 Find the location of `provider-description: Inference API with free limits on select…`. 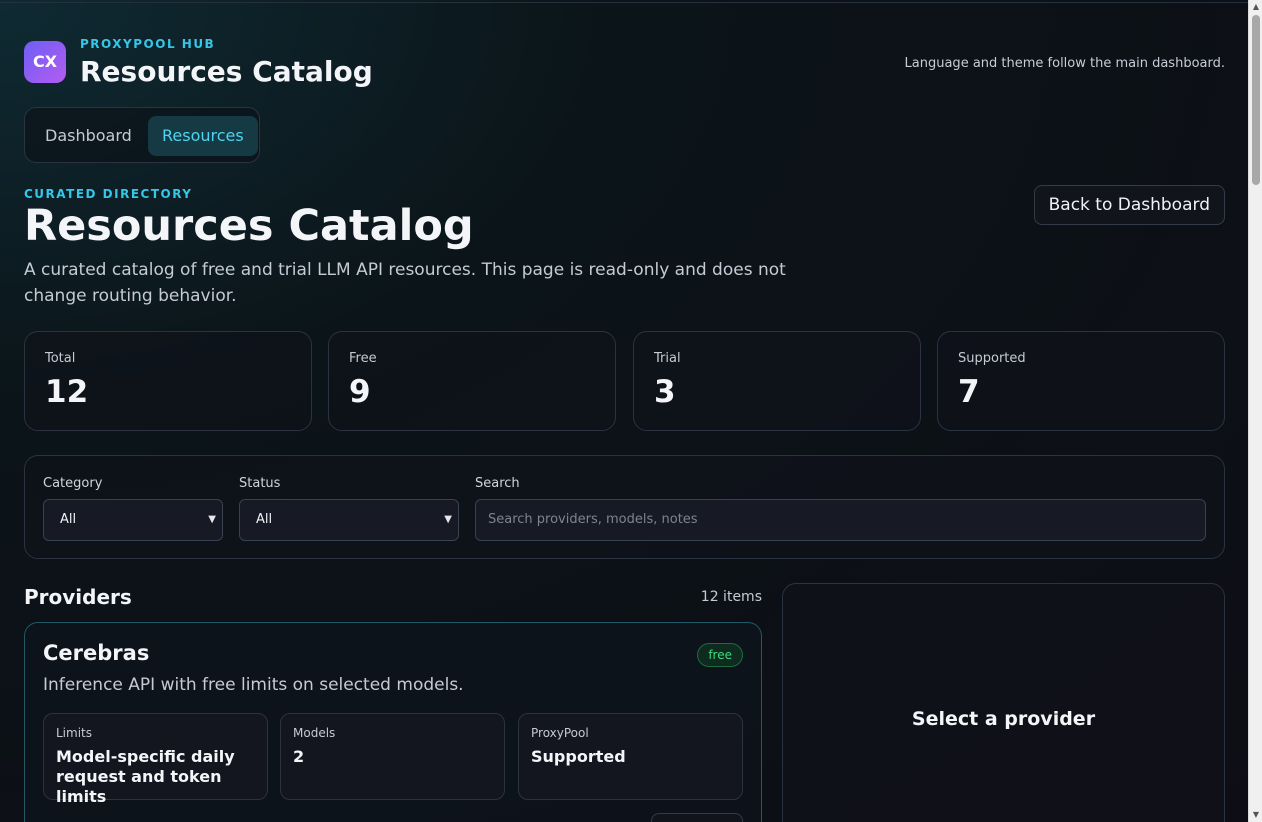

provider-description: Inference API with free limits on select… is located at coordinates (253, 685).